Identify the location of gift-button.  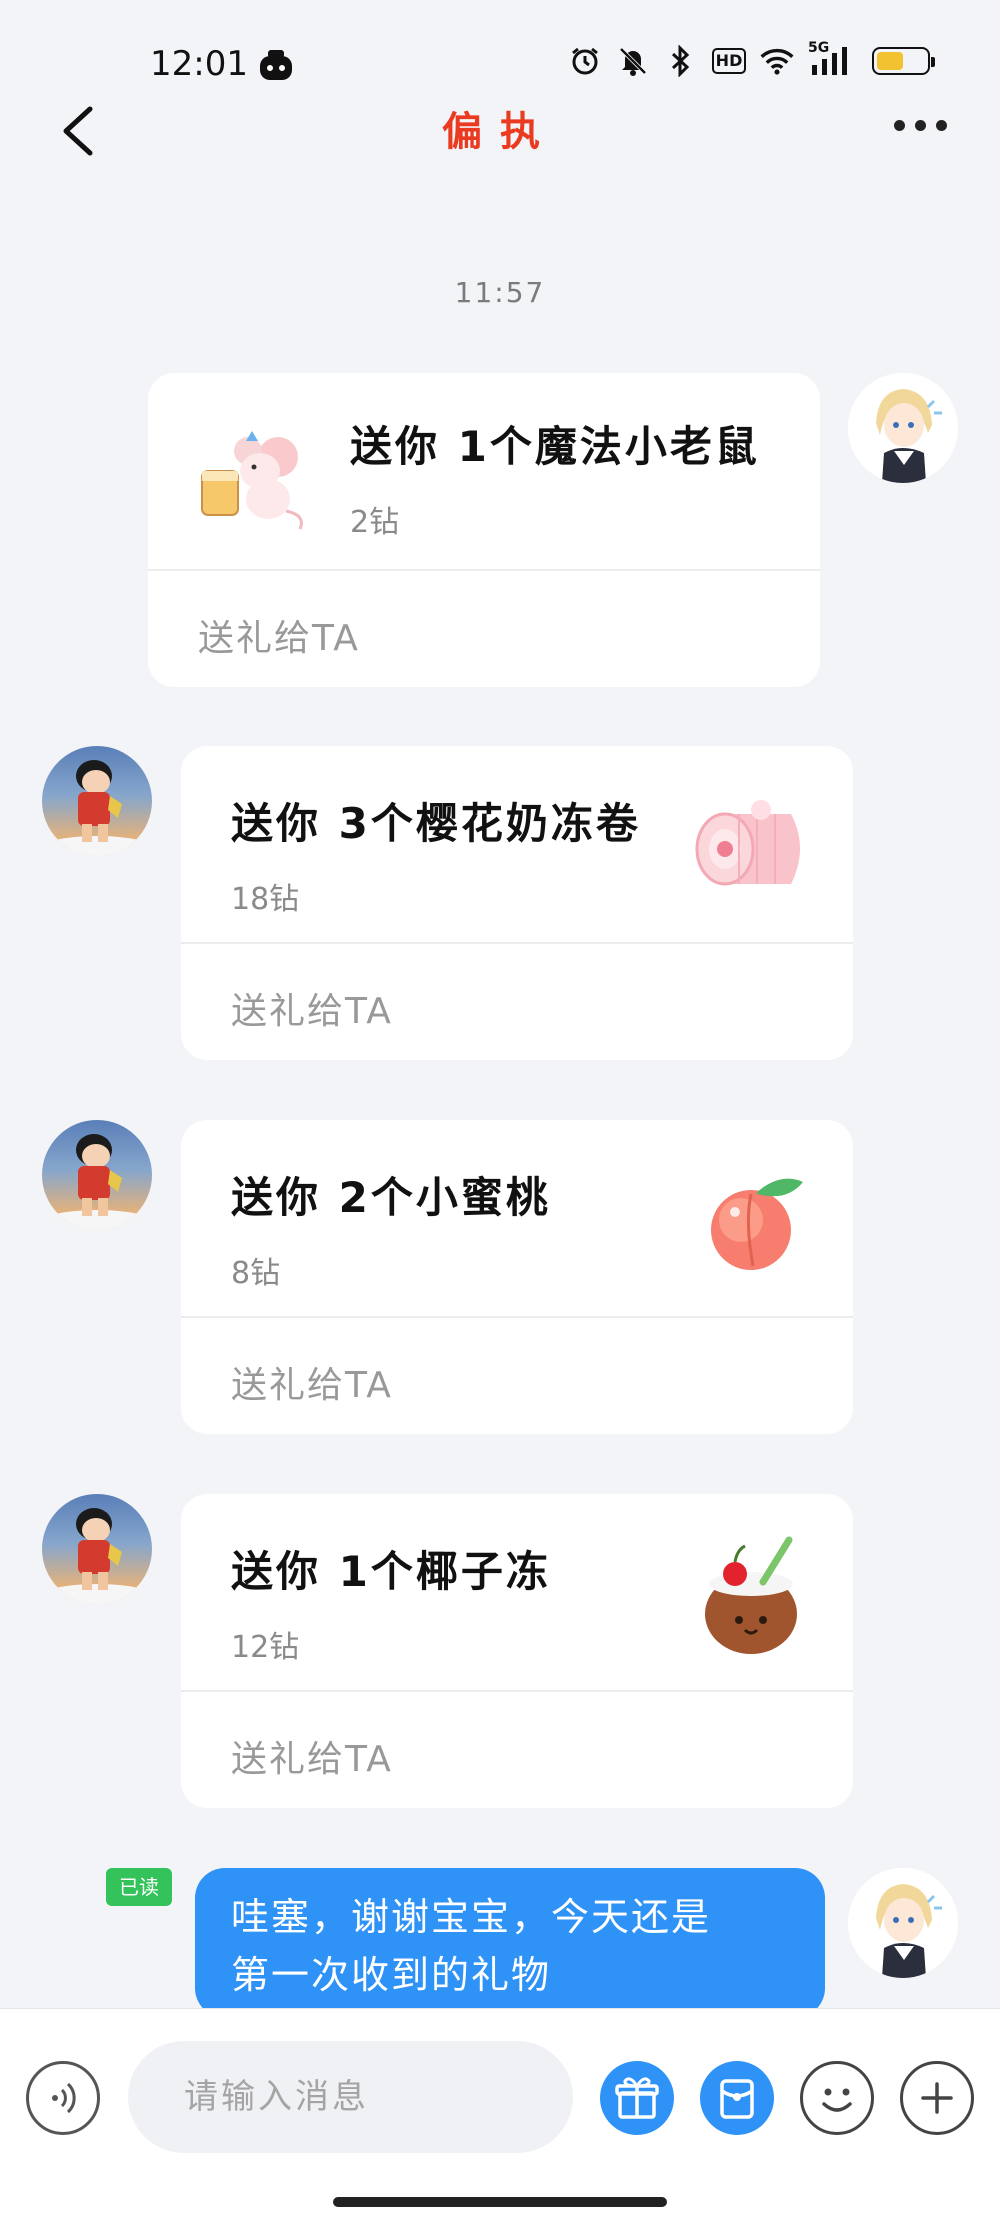
(637, 2098).